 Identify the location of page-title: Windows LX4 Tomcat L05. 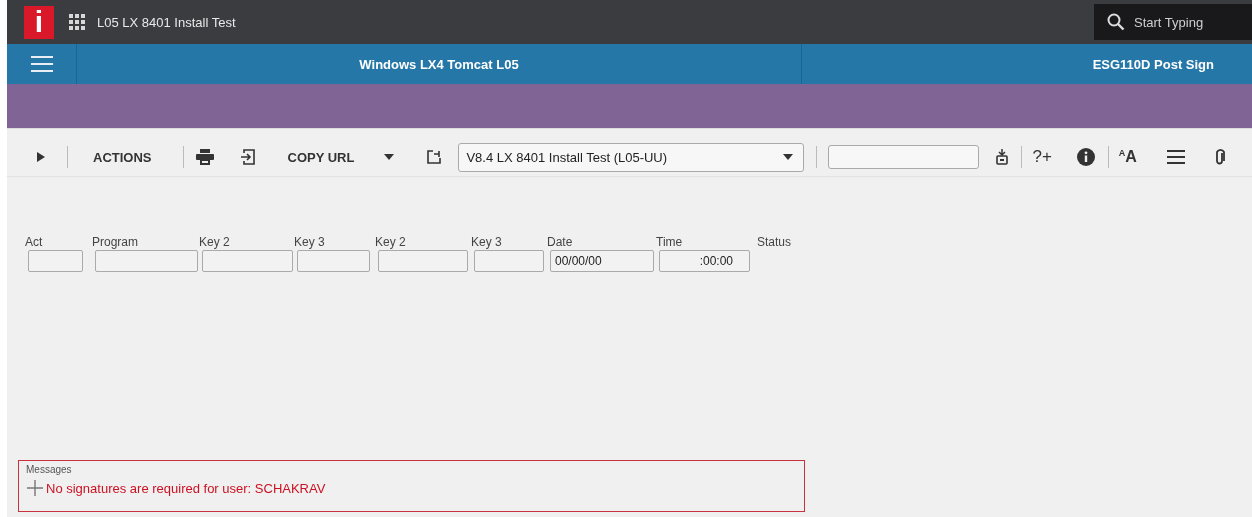
(439, 64).